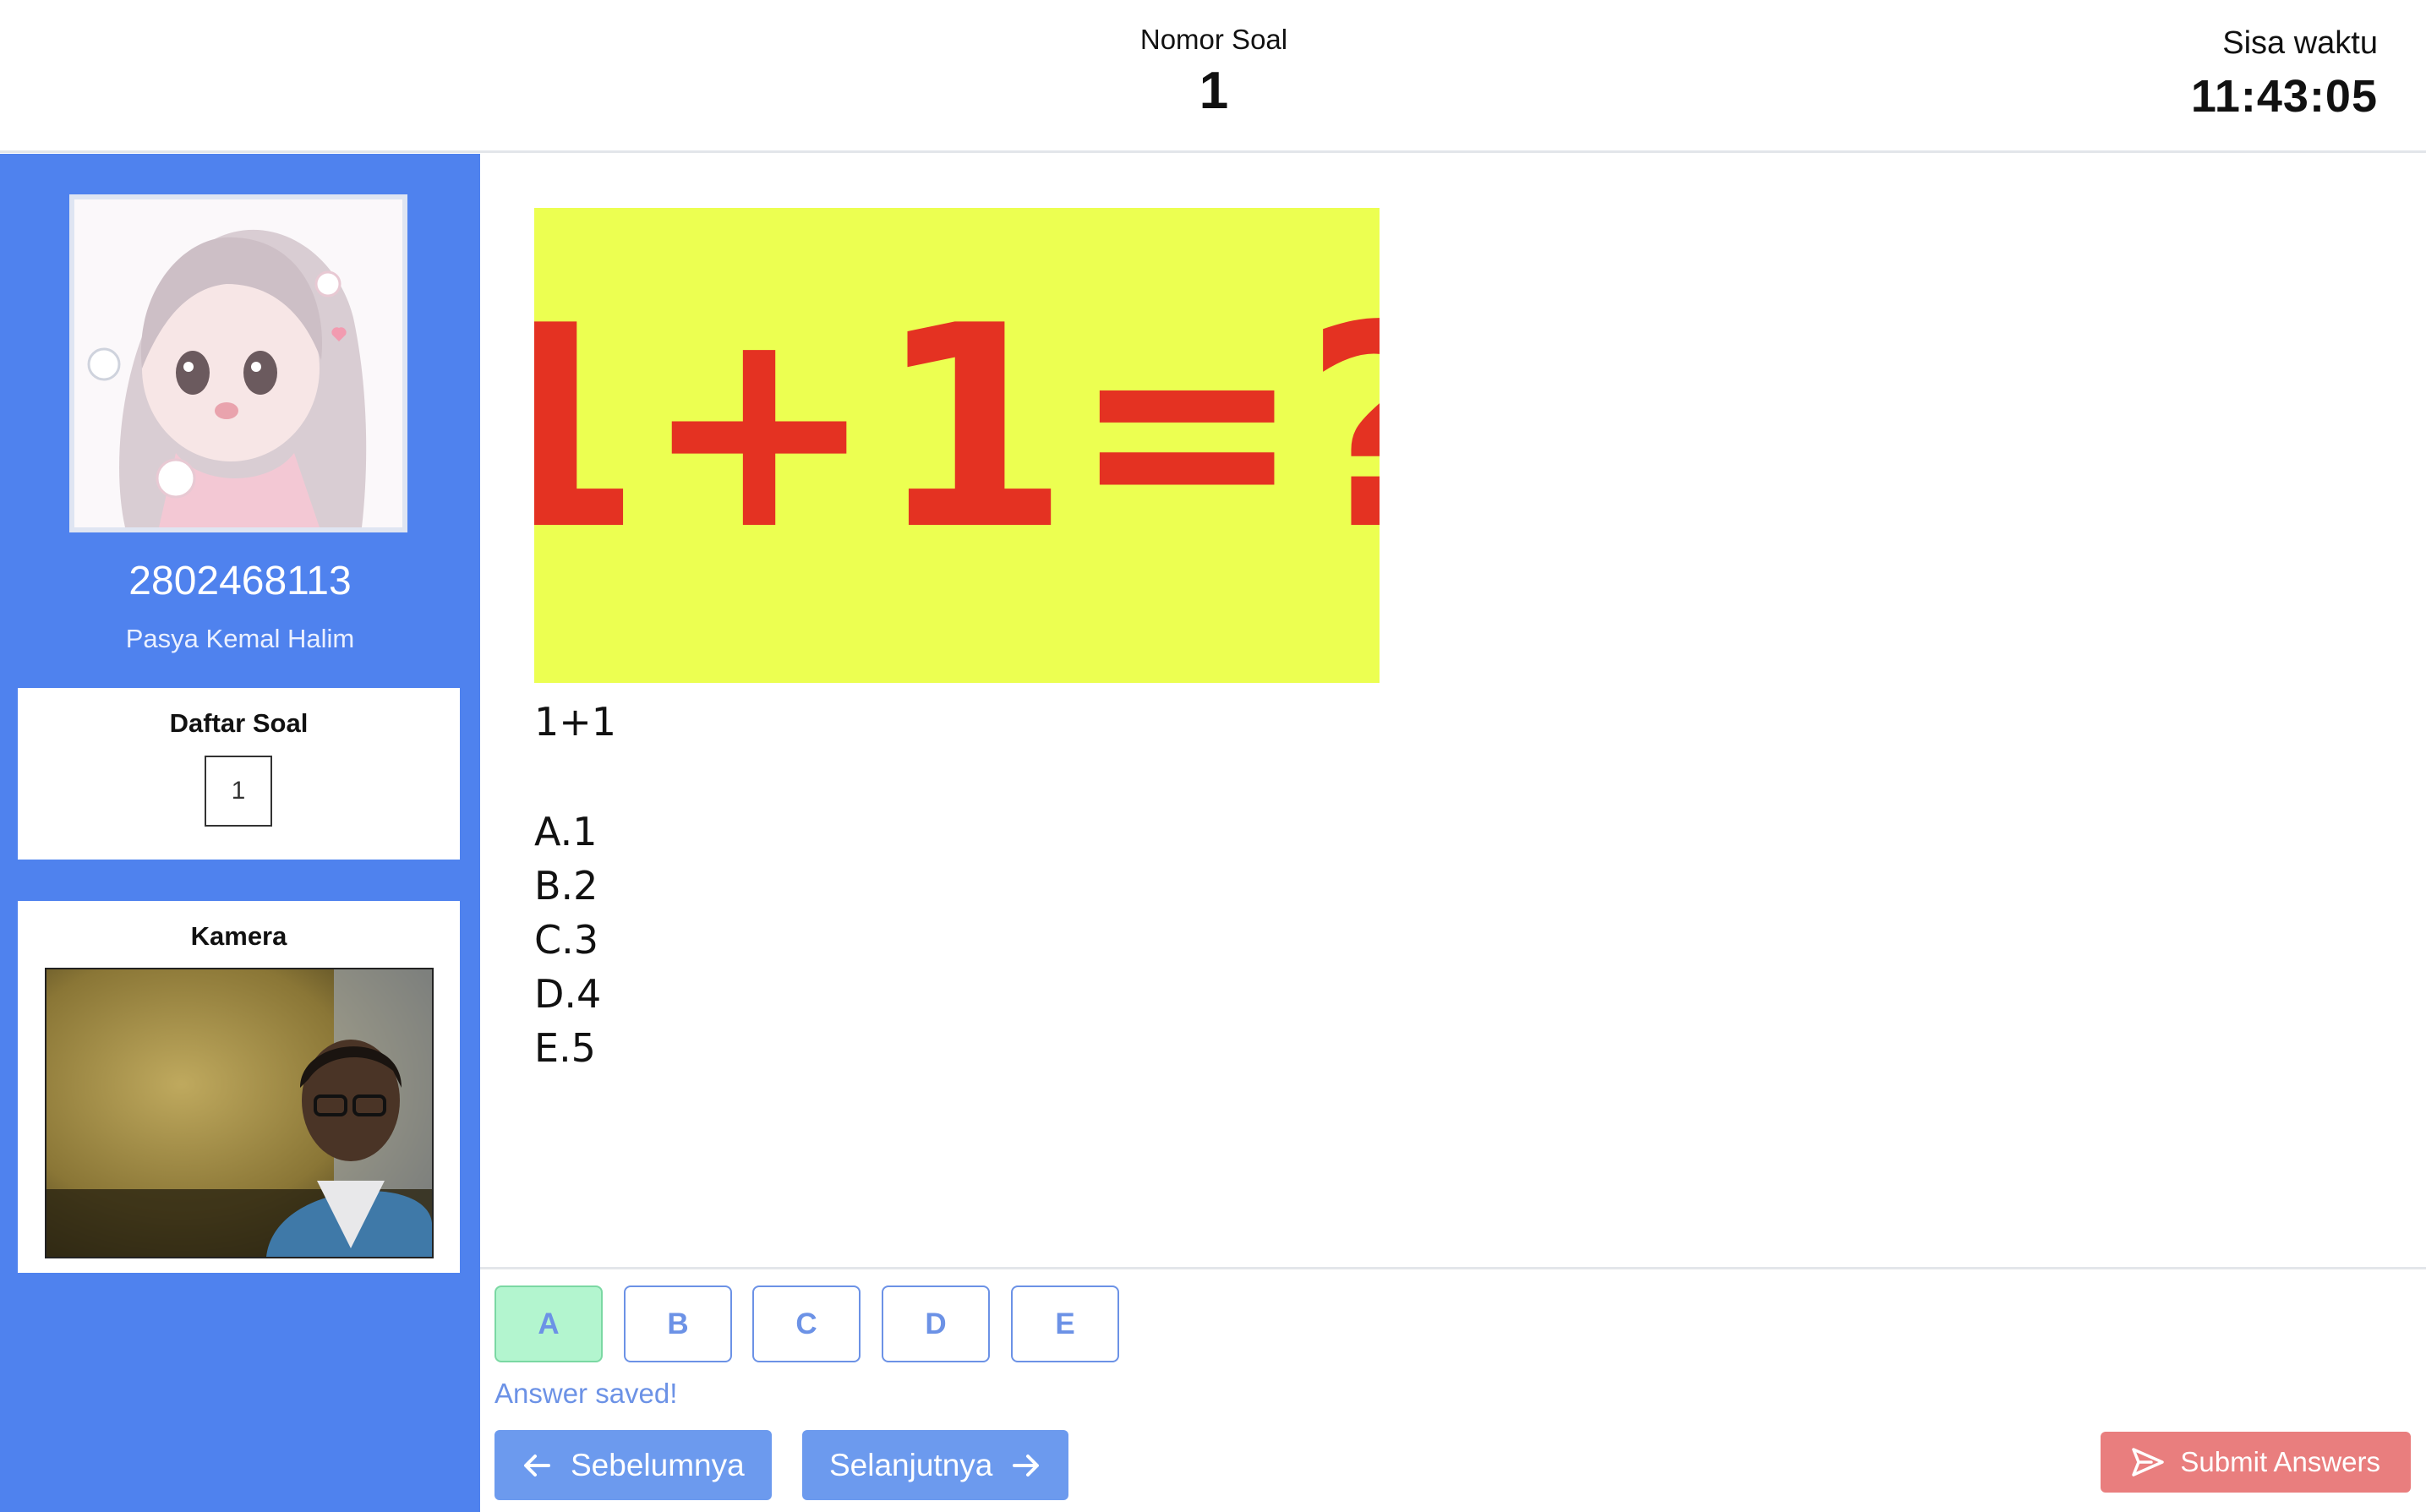 The width and height of the screenshot is (2426, 1512). I want to click on submit-answers-button: Submit Answers, so click(2256, 1462).